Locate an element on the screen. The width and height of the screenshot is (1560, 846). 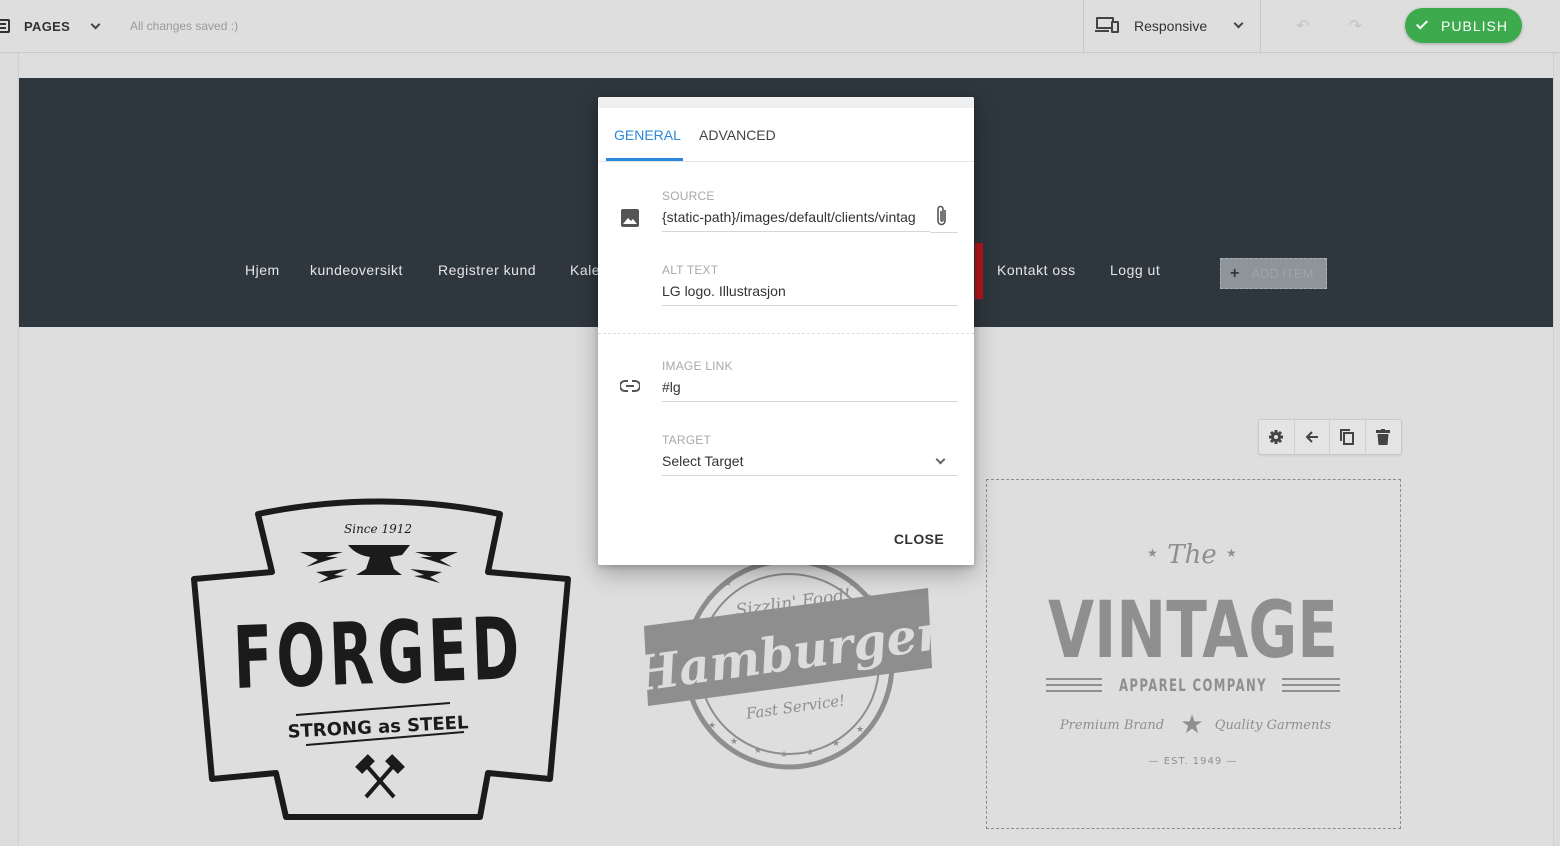
dialog-tabs: GENERAL ADVANCED is located at coordinates (786, 135).